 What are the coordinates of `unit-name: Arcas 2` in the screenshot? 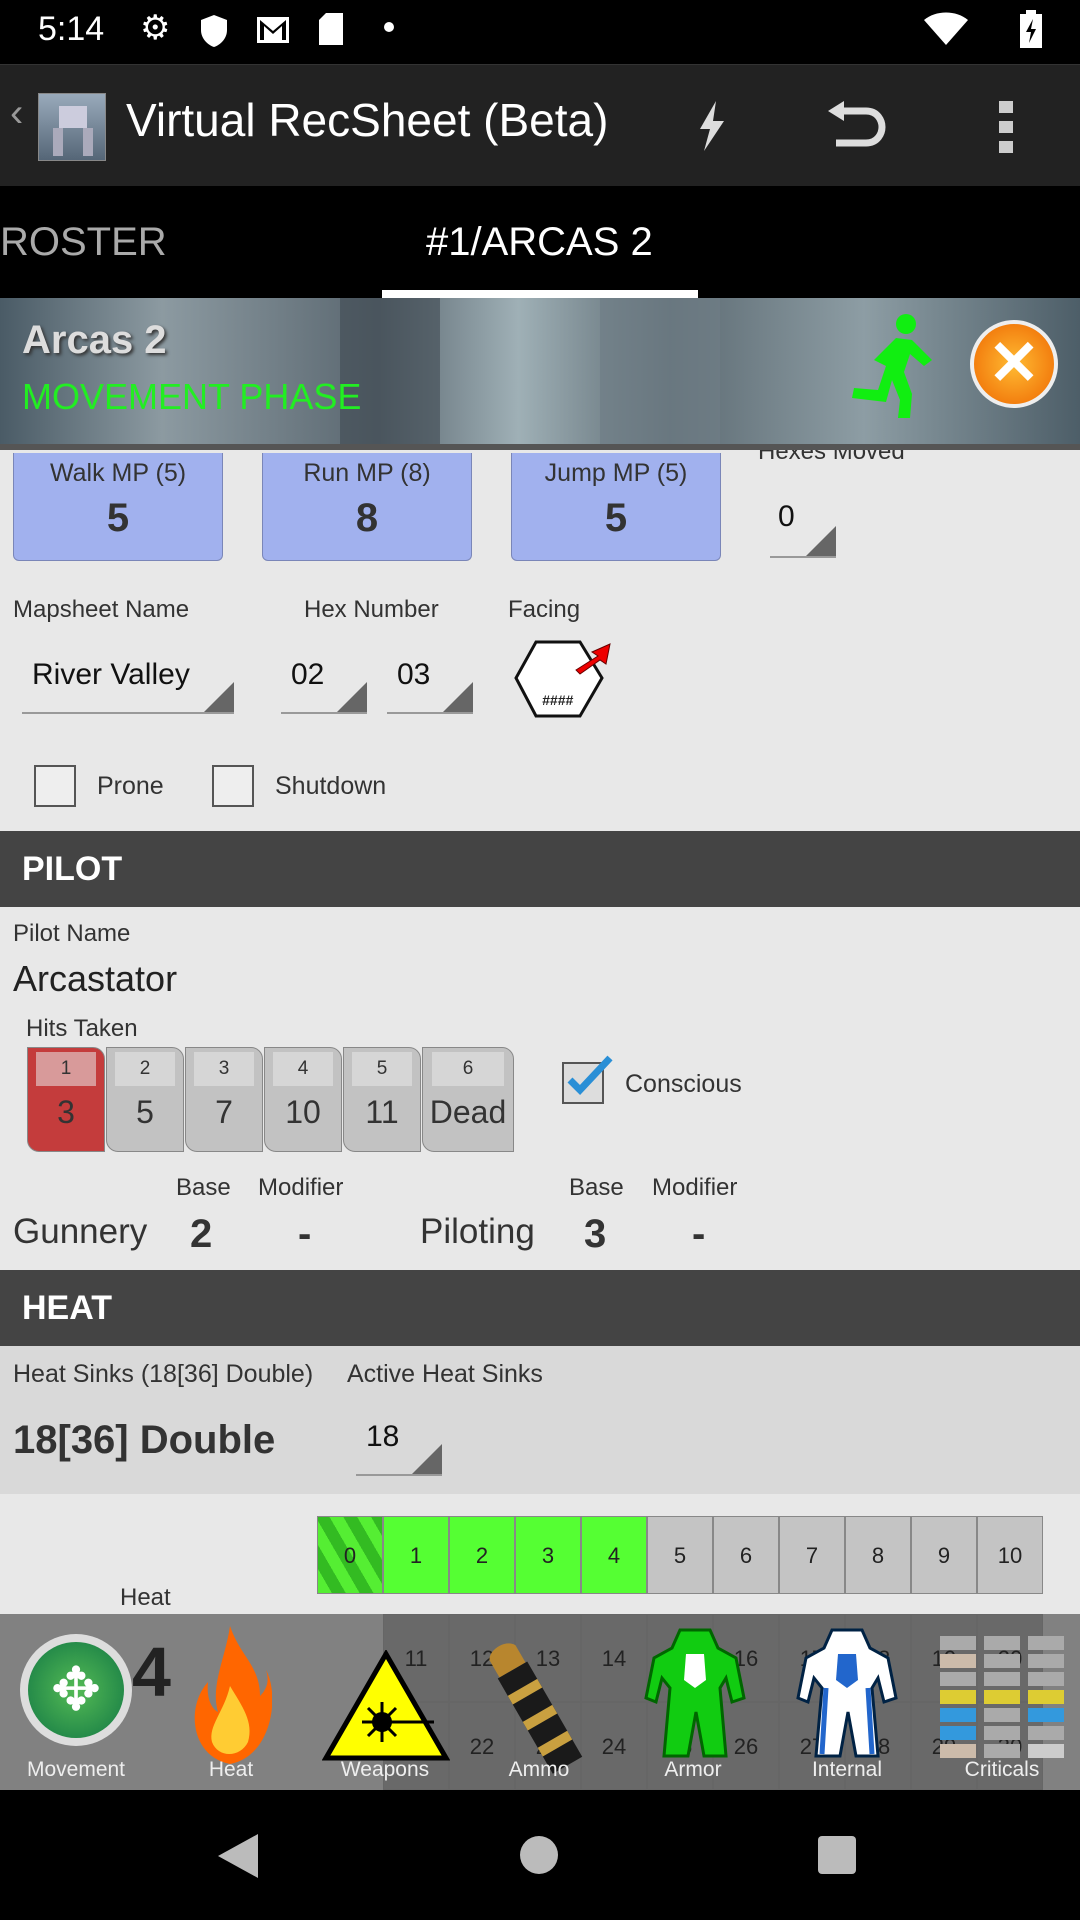 It's located at (94, 340).